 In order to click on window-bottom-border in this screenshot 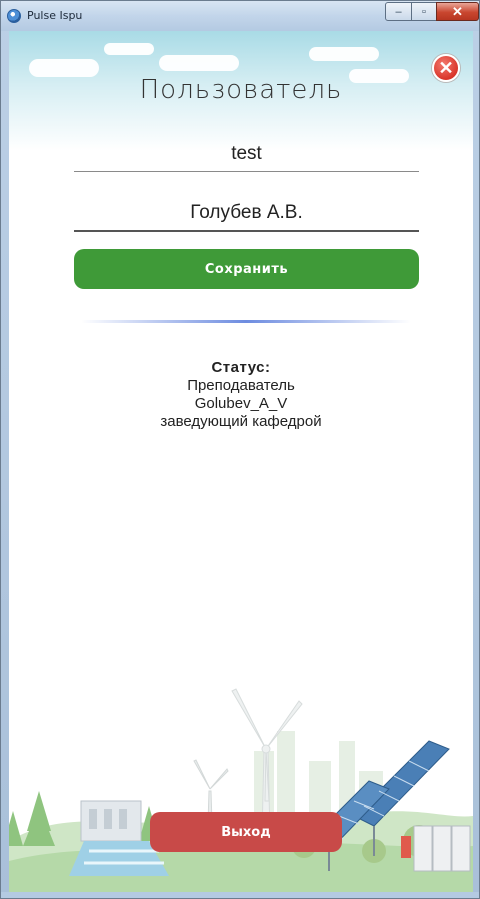, I will do `click(240, 895)`.